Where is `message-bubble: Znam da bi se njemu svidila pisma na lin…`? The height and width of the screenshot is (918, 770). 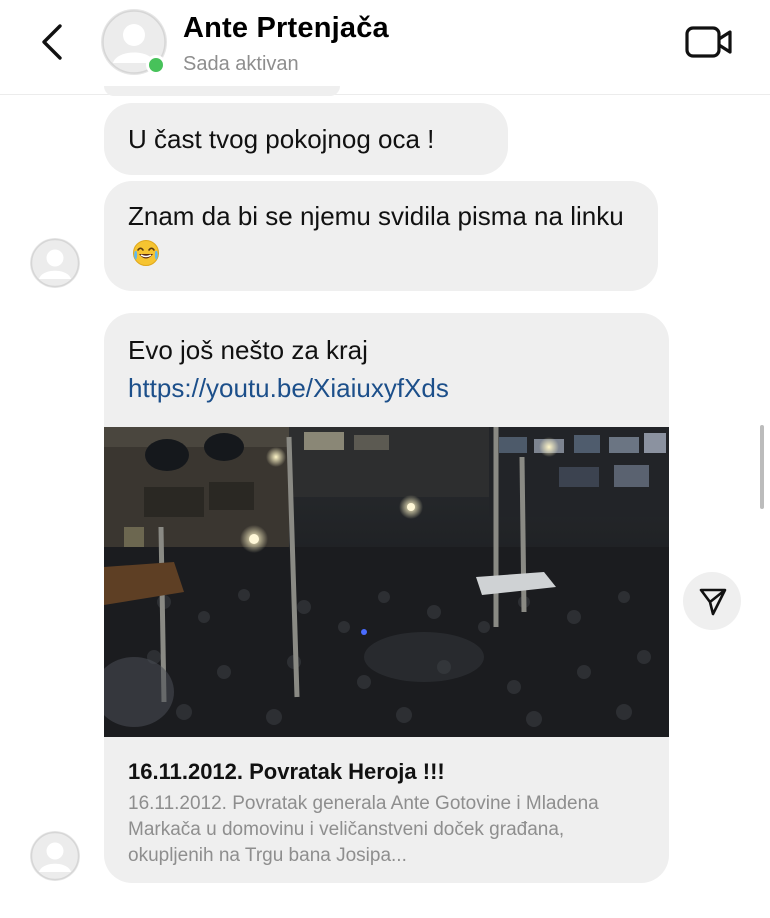 message-bubble: Znam da bi se njemu svidila pisma na lin… is located at coordinates (381, 236).